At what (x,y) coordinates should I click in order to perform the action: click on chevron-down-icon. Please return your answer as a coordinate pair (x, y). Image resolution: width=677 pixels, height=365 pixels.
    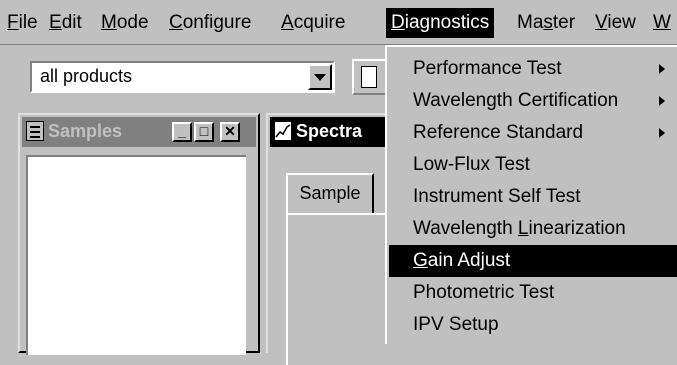
    Looking at the image, I should click on (320, 77).